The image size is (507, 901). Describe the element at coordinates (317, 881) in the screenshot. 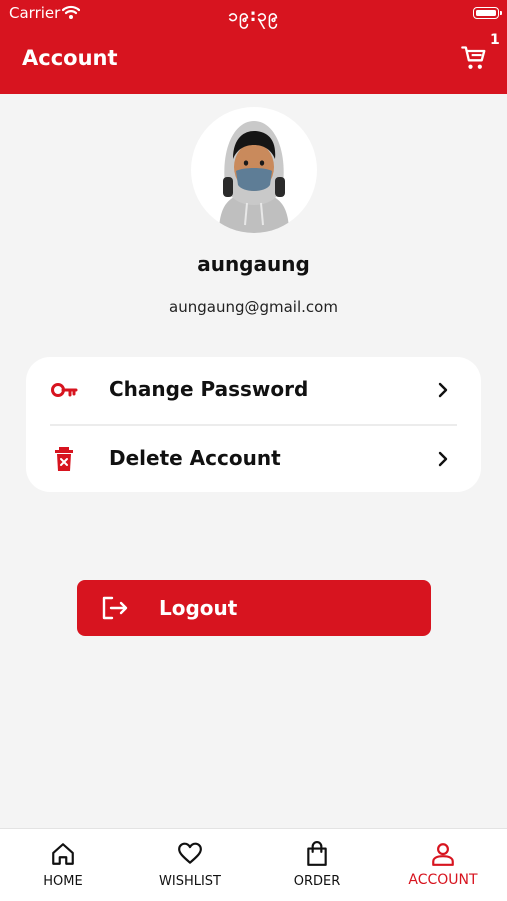

I see `nav-label: ORDER` at that location.